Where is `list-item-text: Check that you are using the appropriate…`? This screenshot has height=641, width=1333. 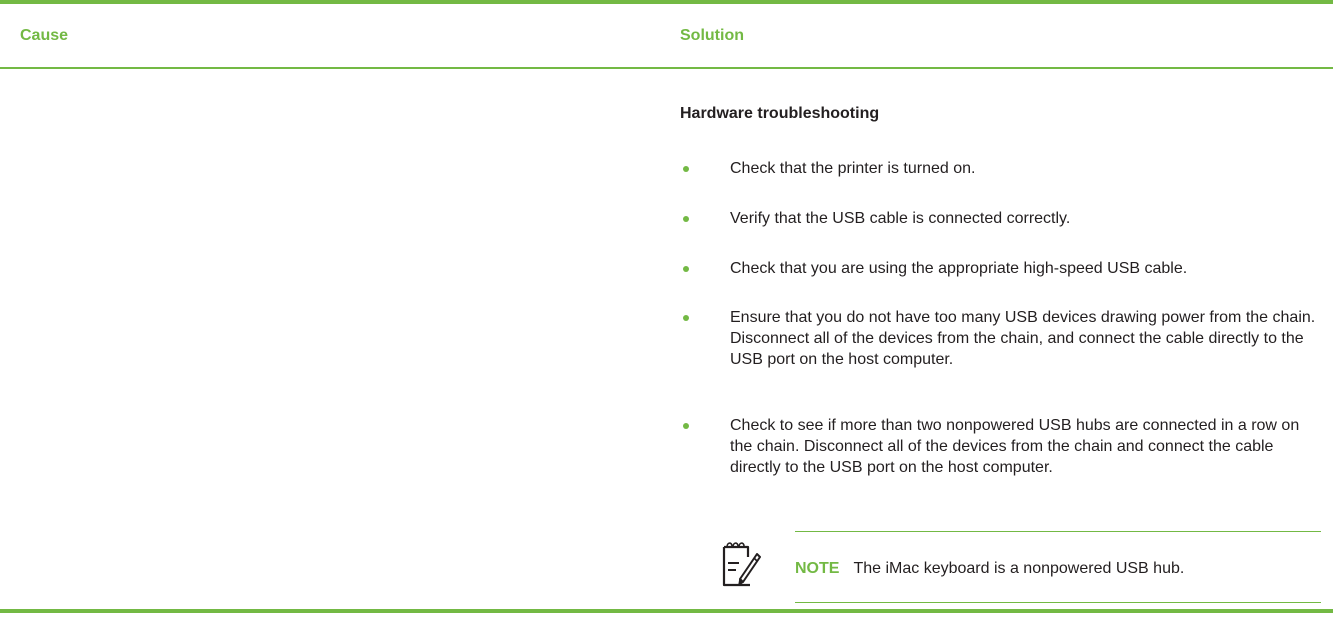 list-item-text: Check that you are using the appropriate… is located at coordinates (959, 268).